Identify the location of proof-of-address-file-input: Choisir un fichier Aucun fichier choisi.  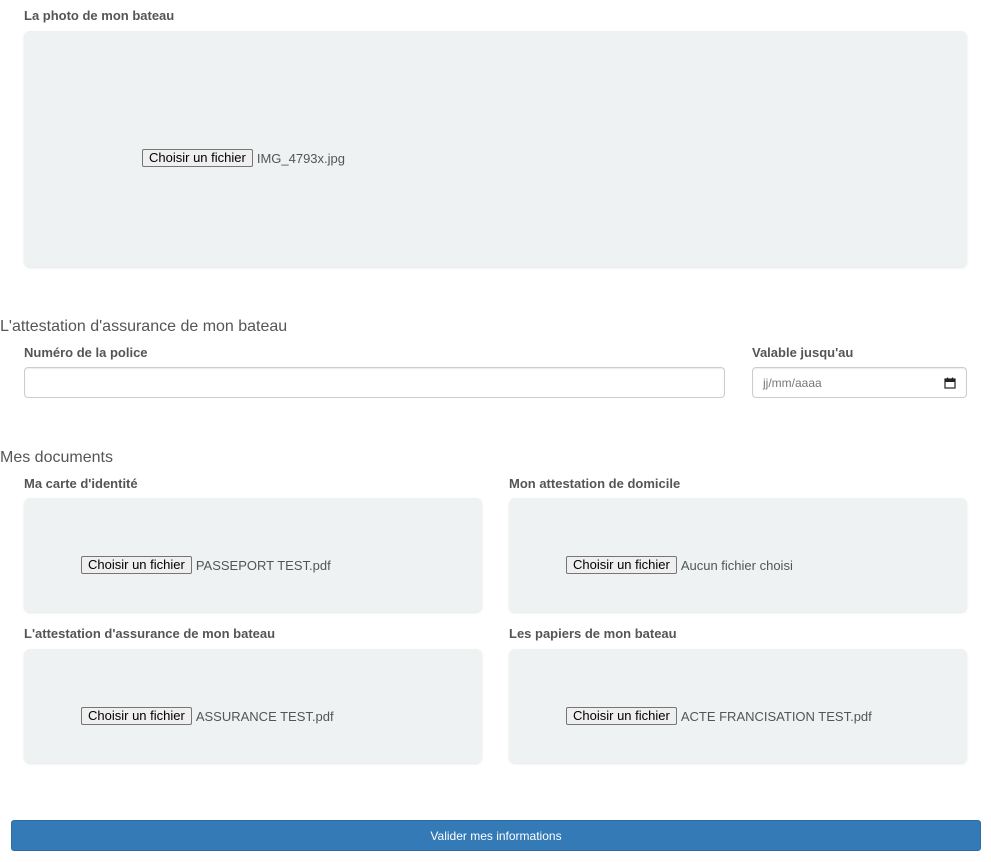
(679, 565).